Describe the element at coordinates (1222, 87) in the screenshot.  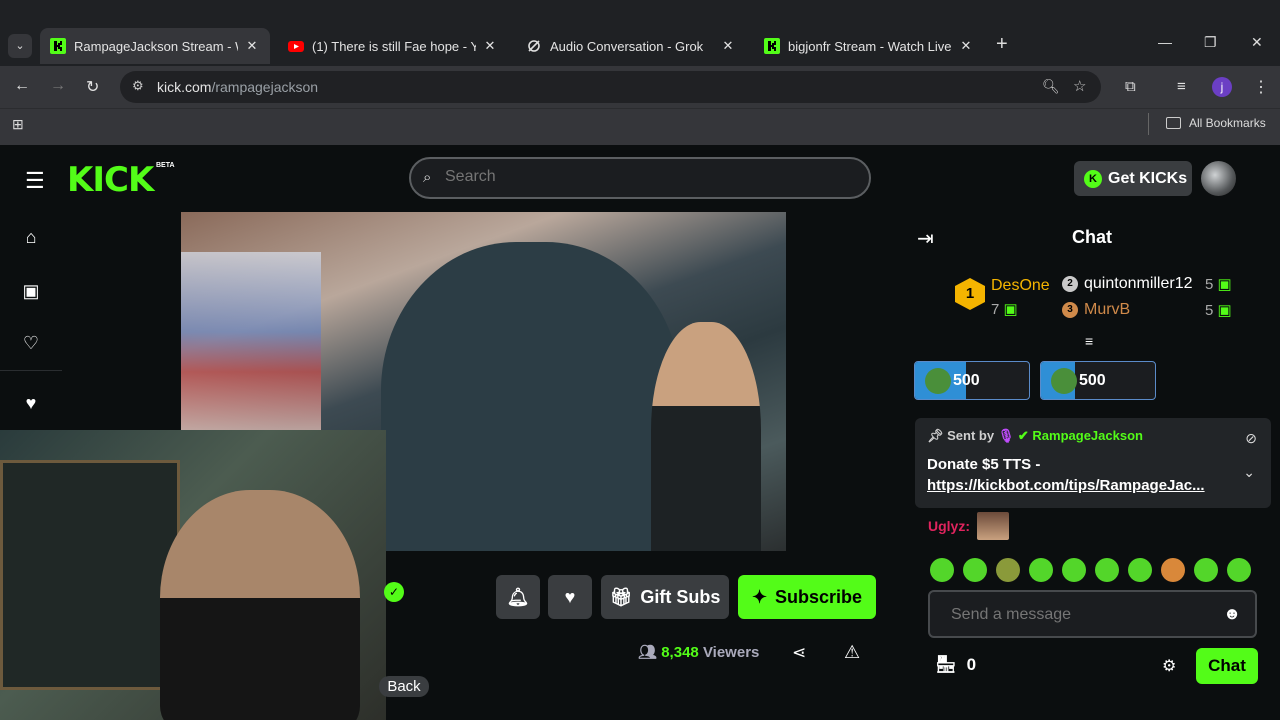
I see `profile-avatar: j` at that location.